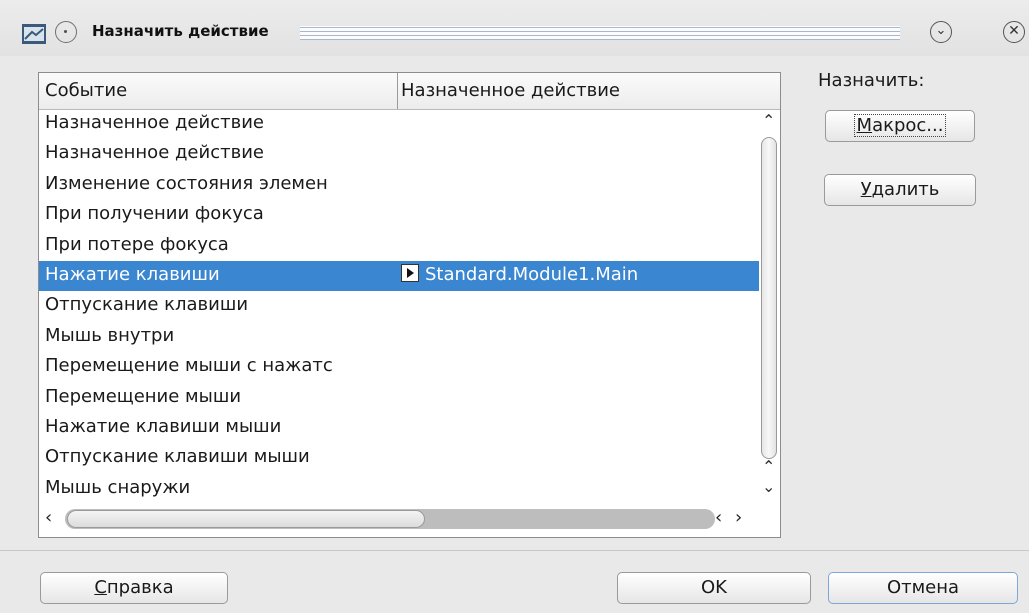 This screenshot has height=613, width=1029. I want to click on footer-separator, so click(514, 550).